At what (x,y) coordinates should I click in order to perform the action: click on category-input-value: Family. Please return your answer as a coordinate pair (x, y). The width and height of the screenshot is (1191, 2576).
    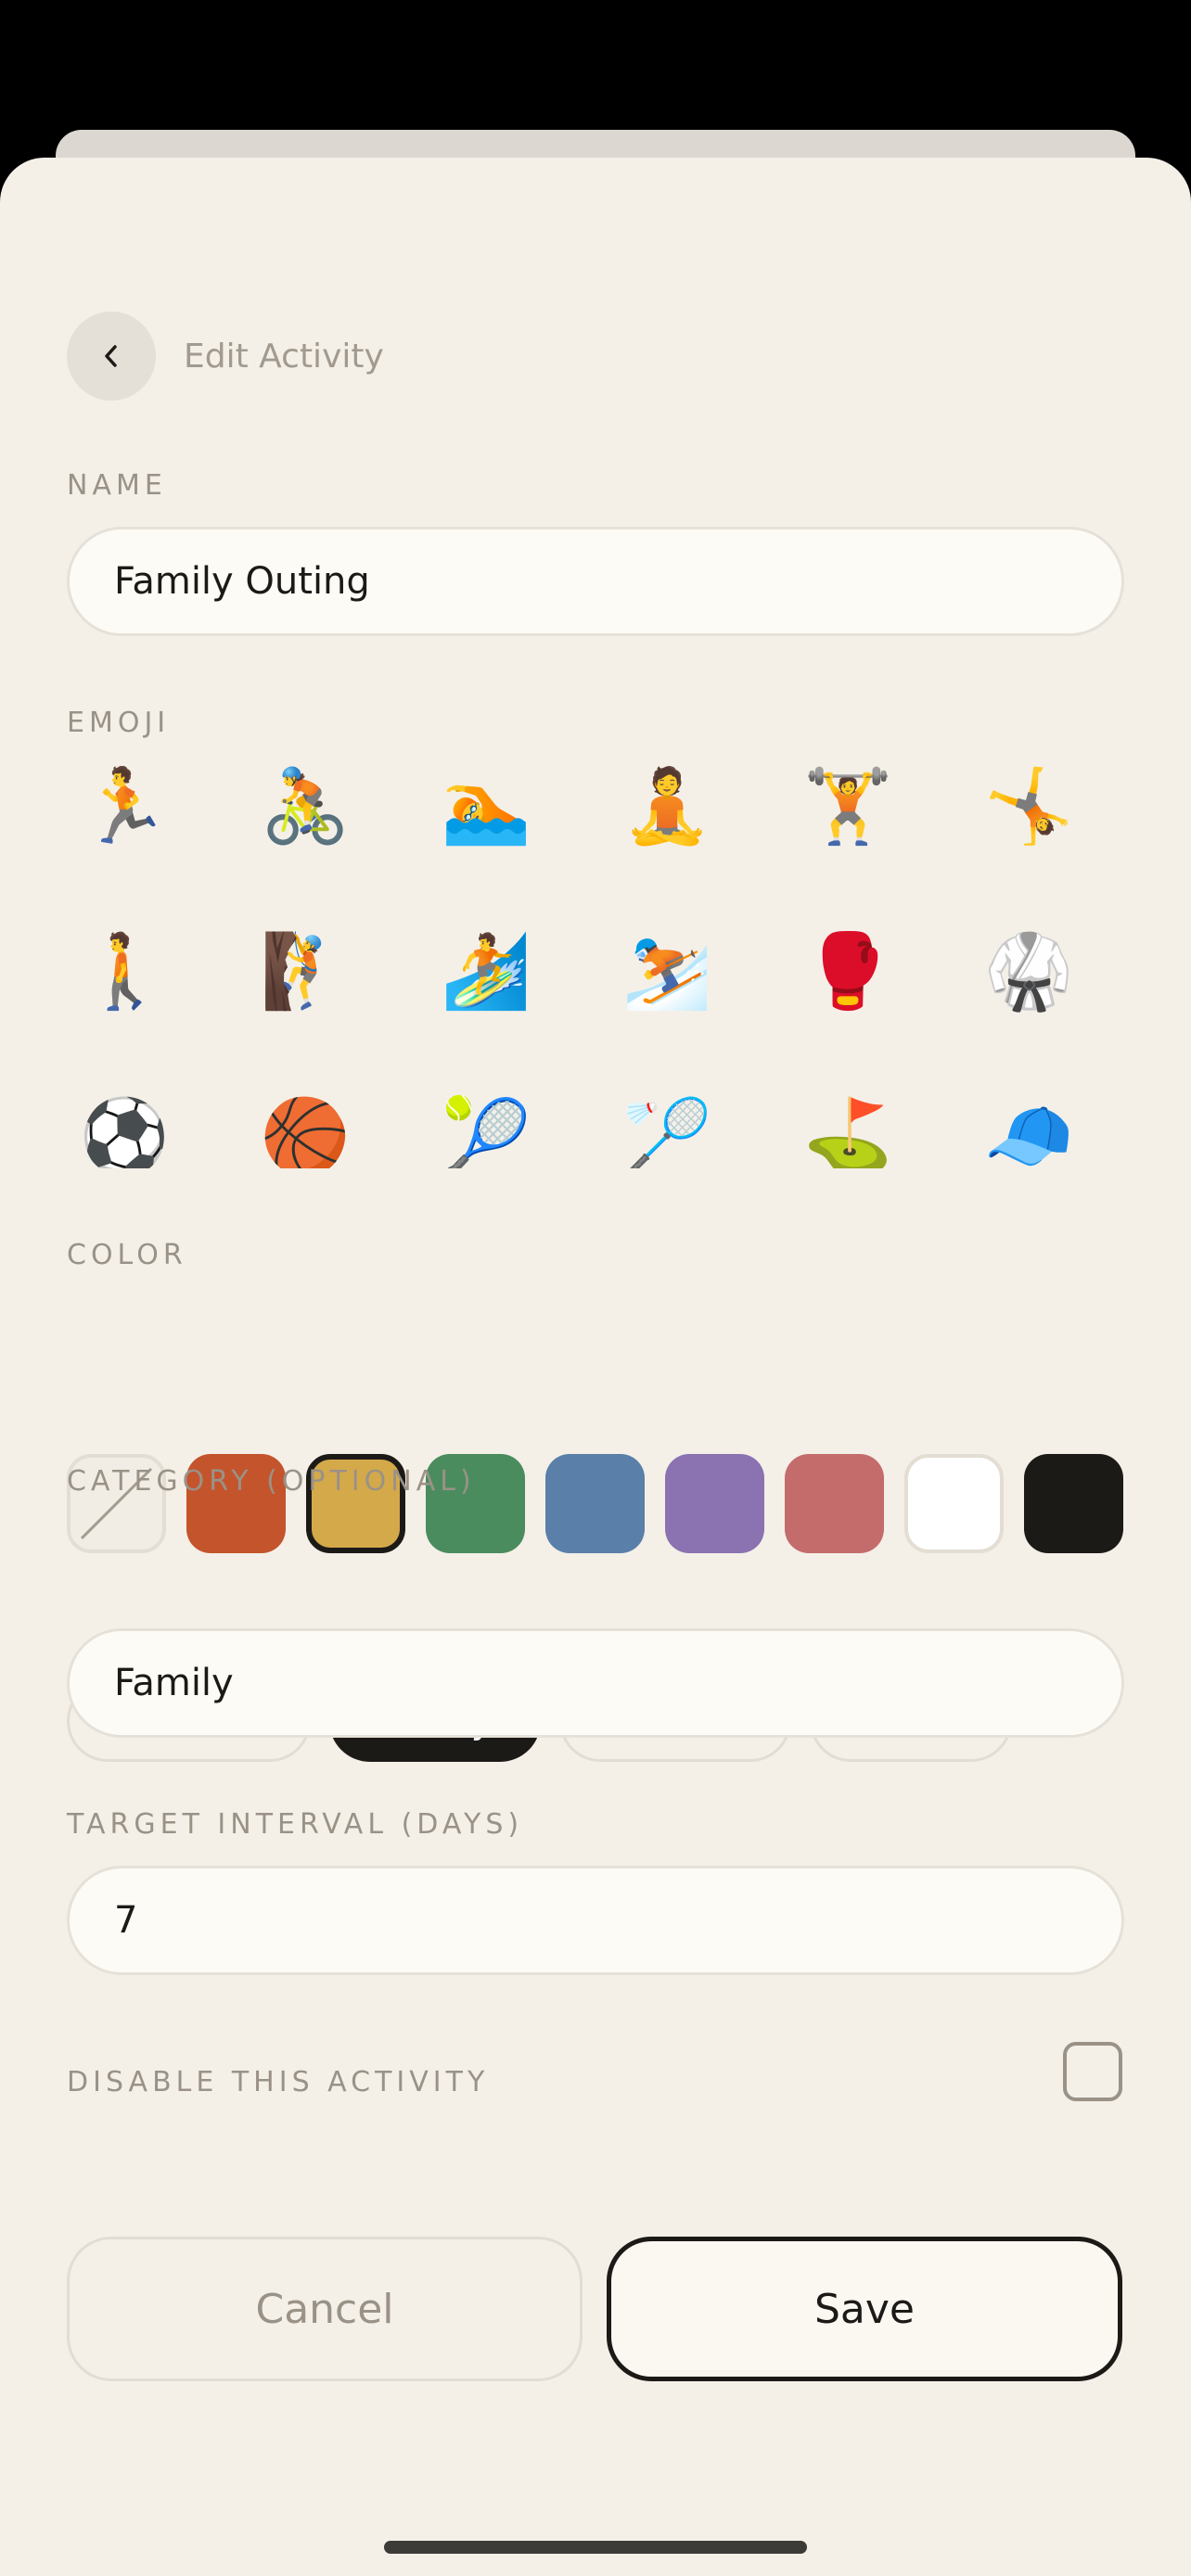
    Looking at the image, I should click on (174, 1683).